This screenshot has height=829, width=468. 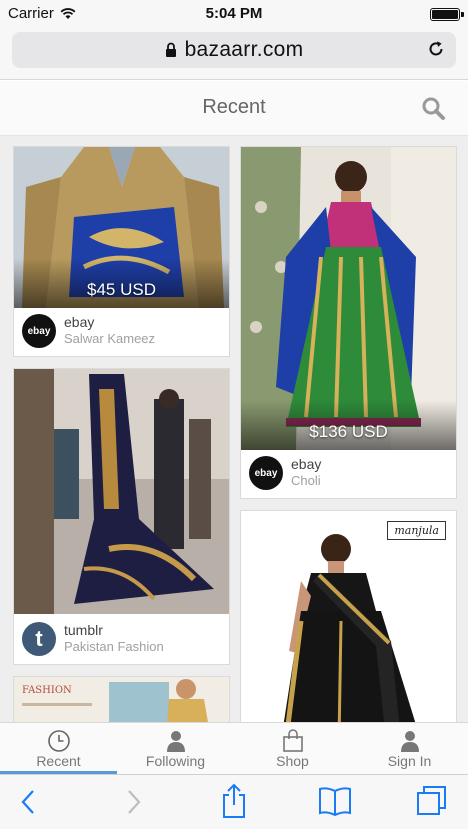 I want to click on tab-label: Sign In, so click(x=409, y=761).